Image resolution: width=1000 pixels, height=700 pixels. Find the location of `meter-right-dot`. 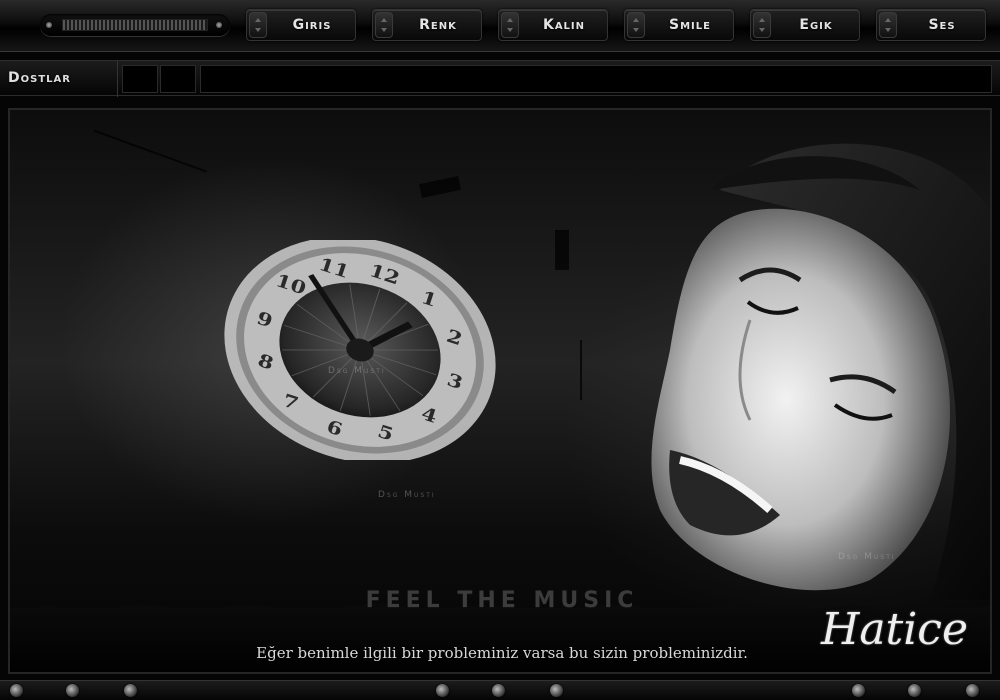

meter-right-dot is located at coordinates (219, 25).